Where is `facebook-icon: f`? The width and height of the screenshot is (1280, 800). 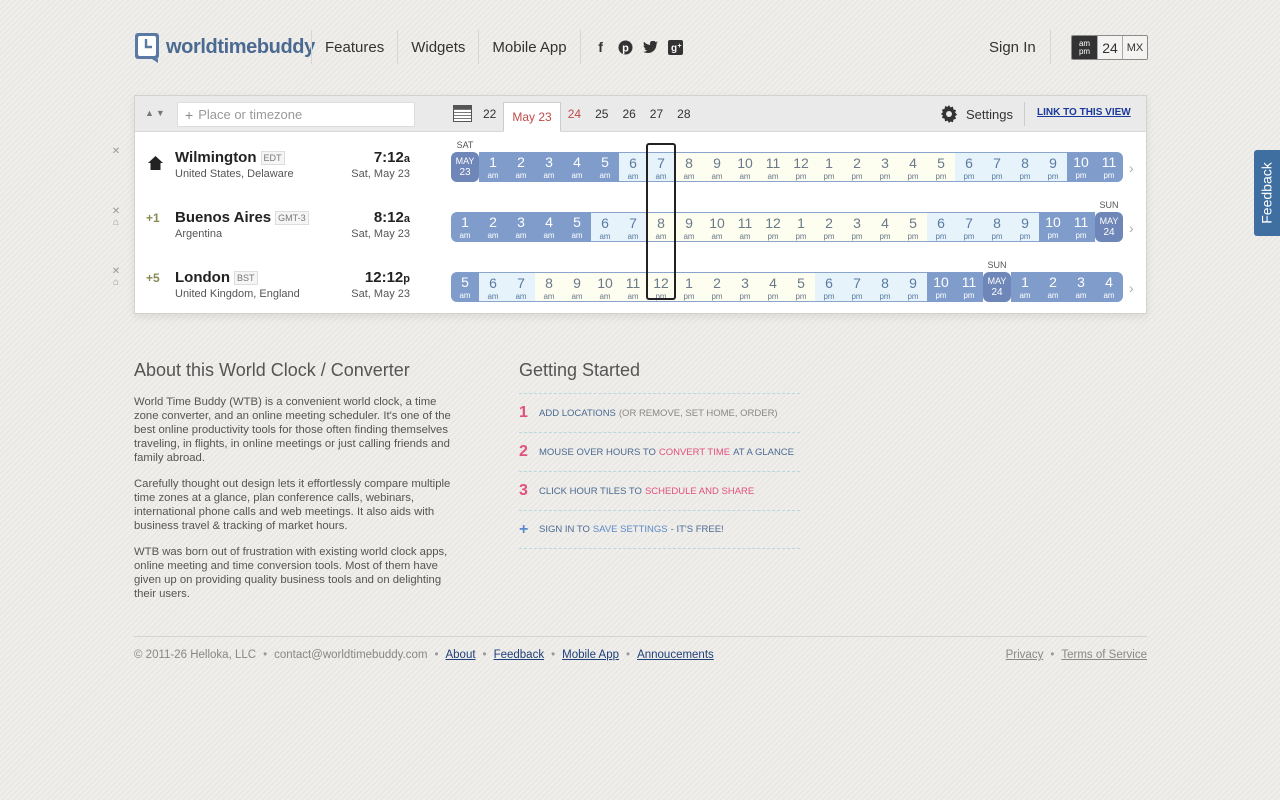 facebook-icon: f is located at coordinates (601, 47).